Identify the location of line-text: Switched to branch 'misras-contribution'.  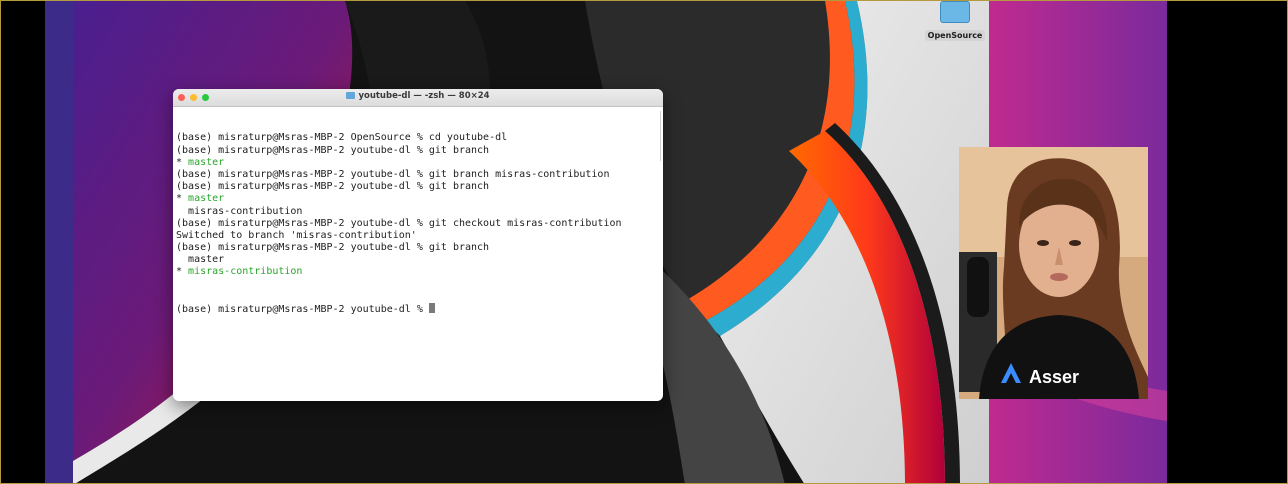
(296, 235).